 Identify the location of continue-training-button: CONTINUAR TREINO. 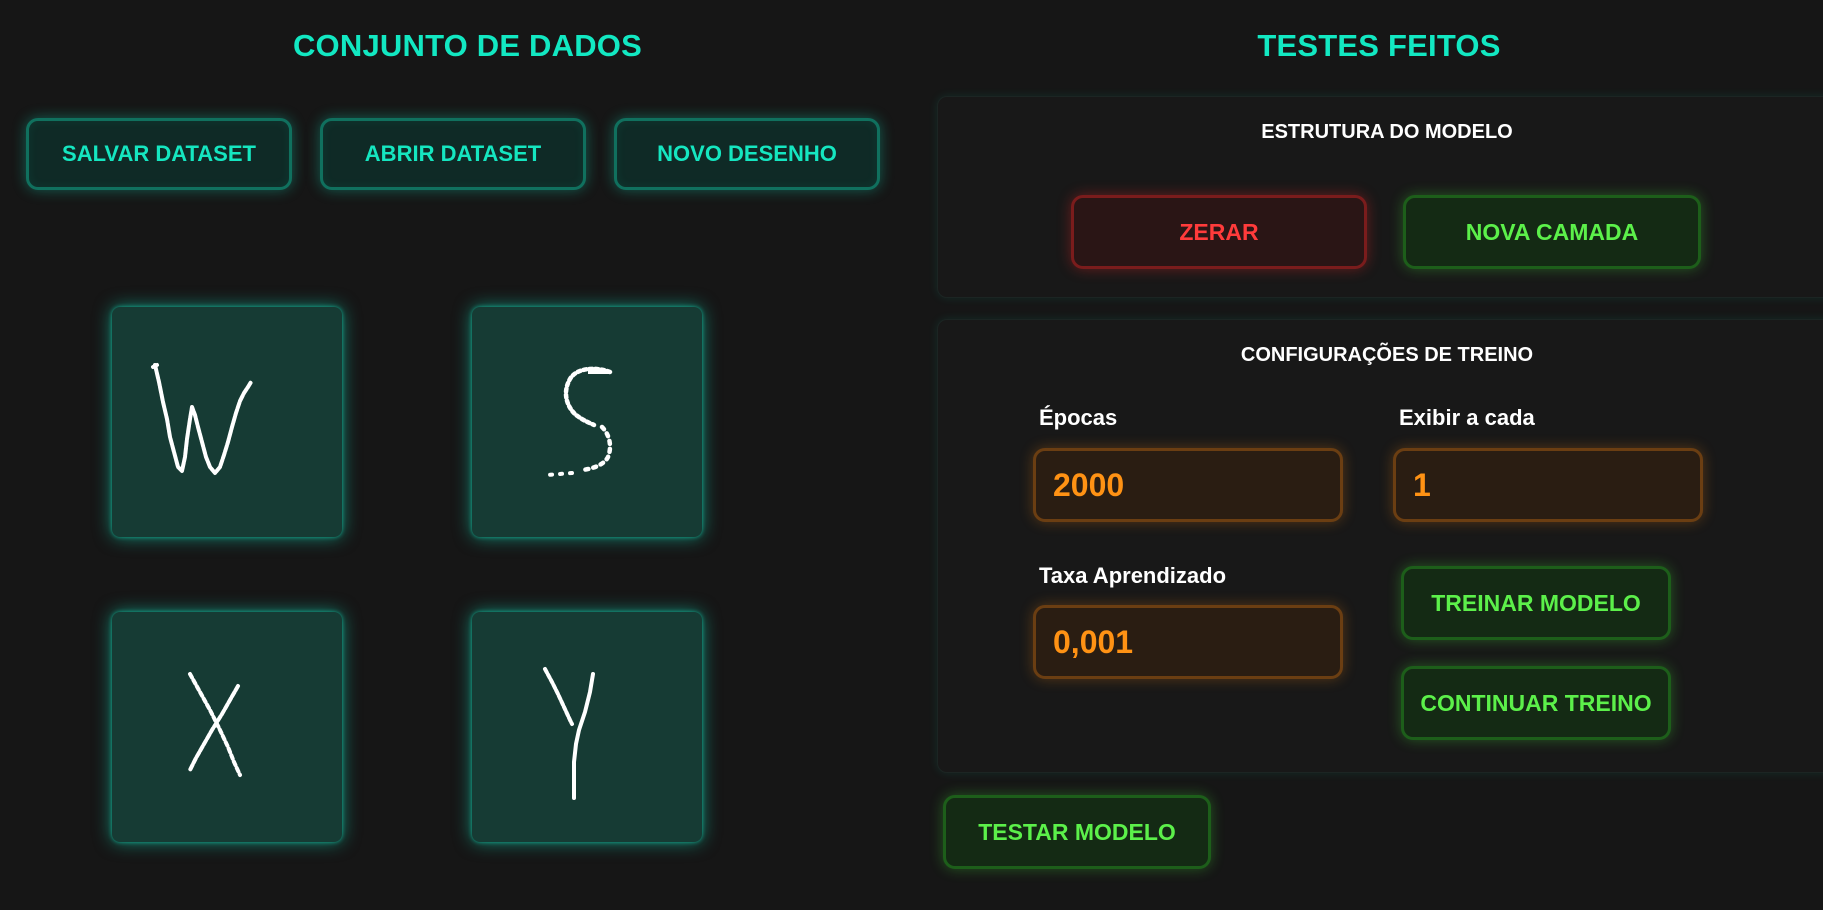
(1536, 703).